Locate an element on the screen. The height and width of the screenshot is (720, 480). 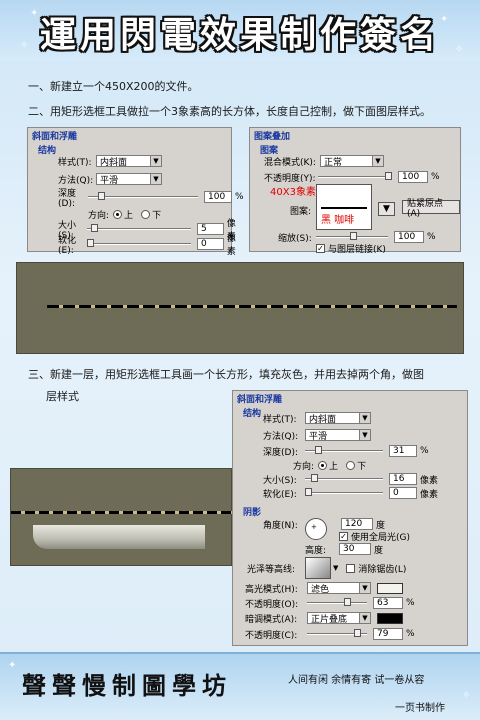
gloss-contour-swatch is located at coordinates (318, 568).